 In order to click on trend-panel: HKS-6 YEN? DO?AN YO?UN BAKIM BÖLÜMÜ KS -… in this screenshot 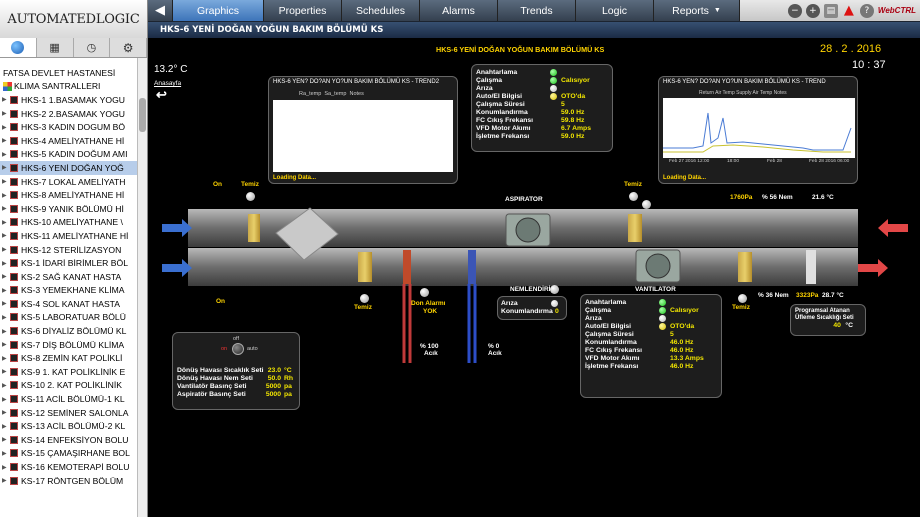, I will do `click(758, 130)`.